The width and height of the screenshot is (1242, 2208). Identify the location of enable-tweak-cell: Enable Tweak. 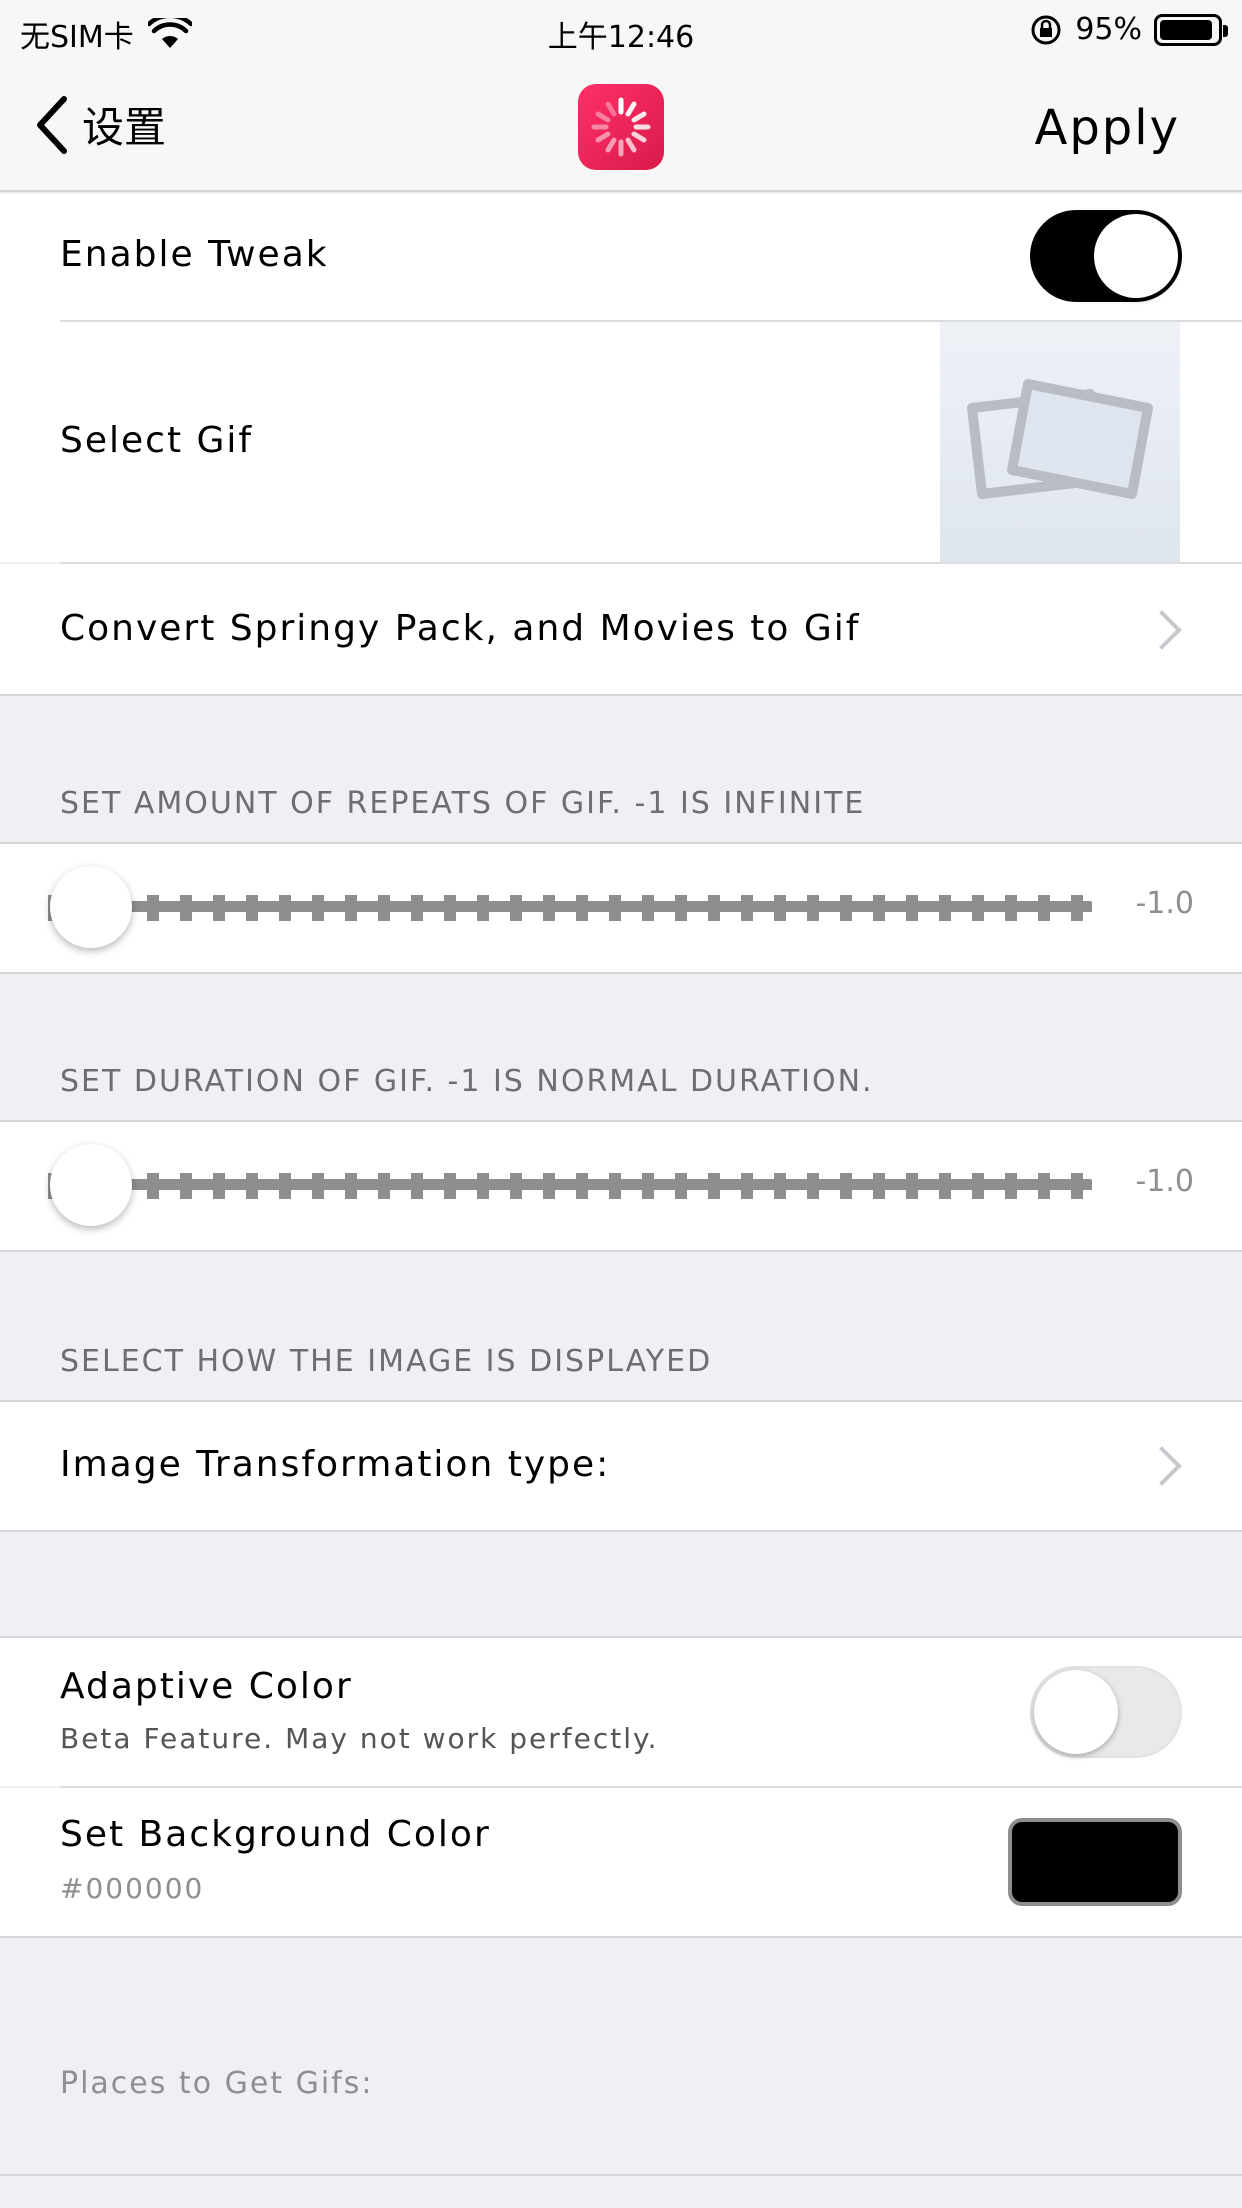
(621, 258).